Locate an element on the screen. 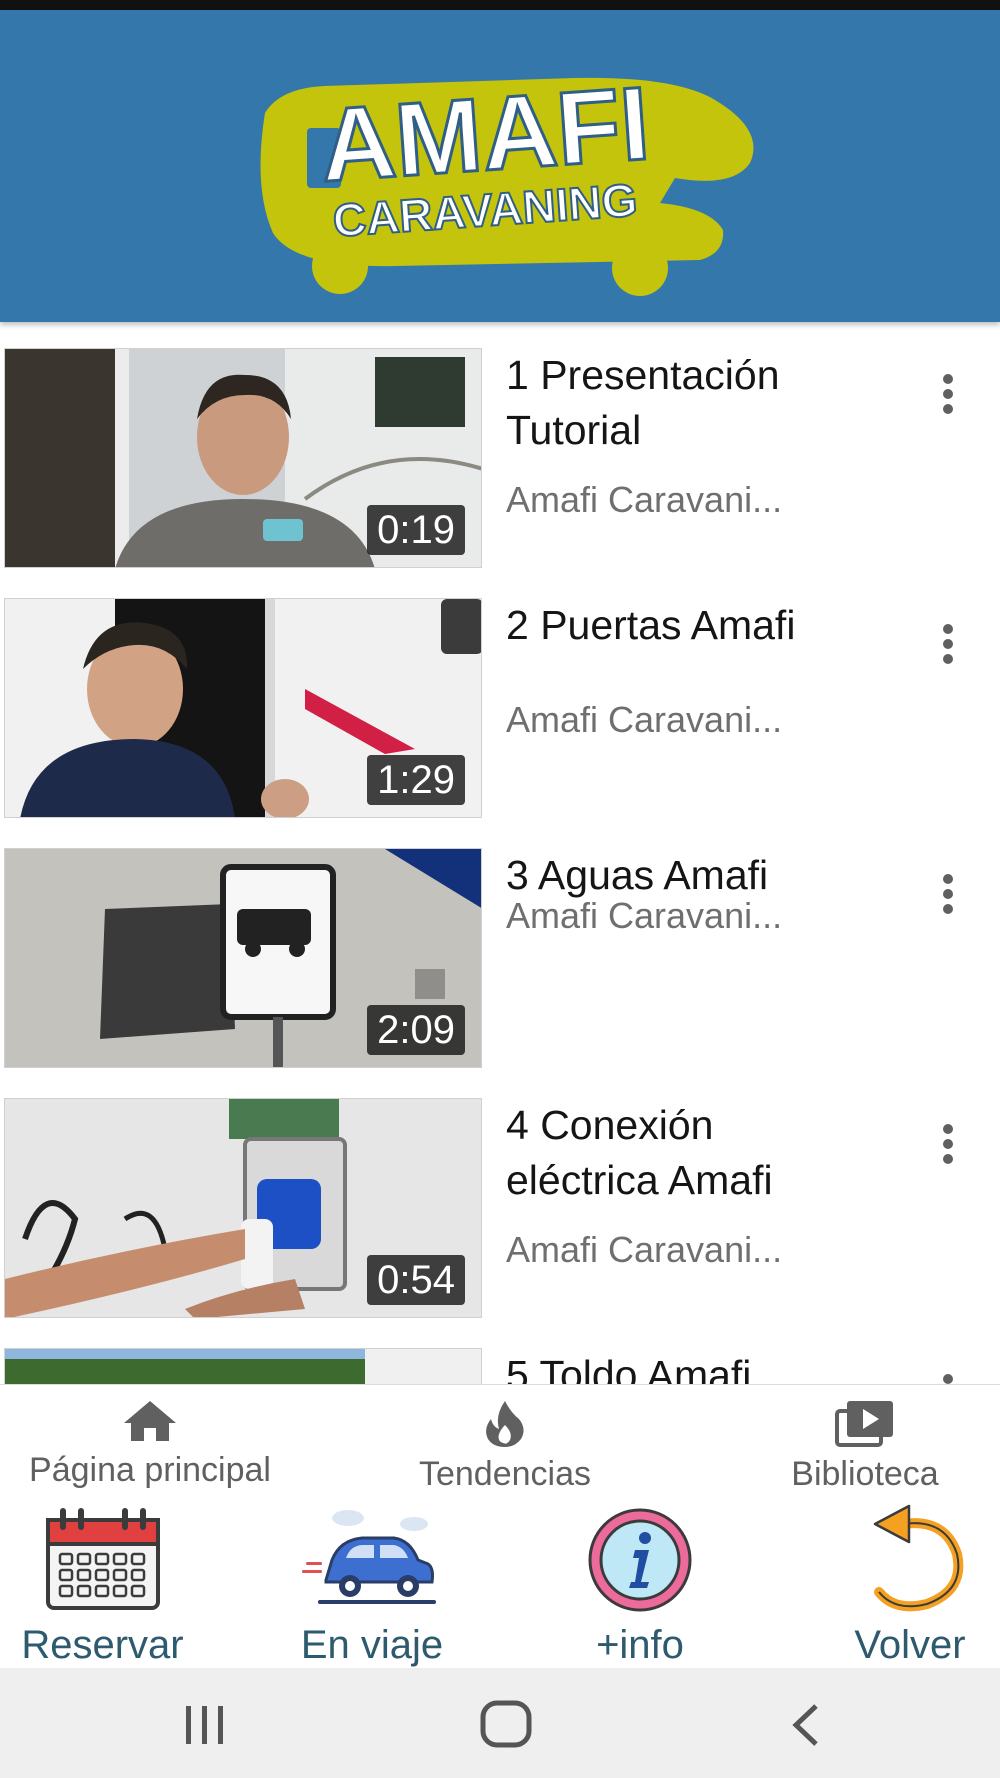 The width and height of the screenshot is (1000, 1778). home-icon is located at coordinates (150, 1421).